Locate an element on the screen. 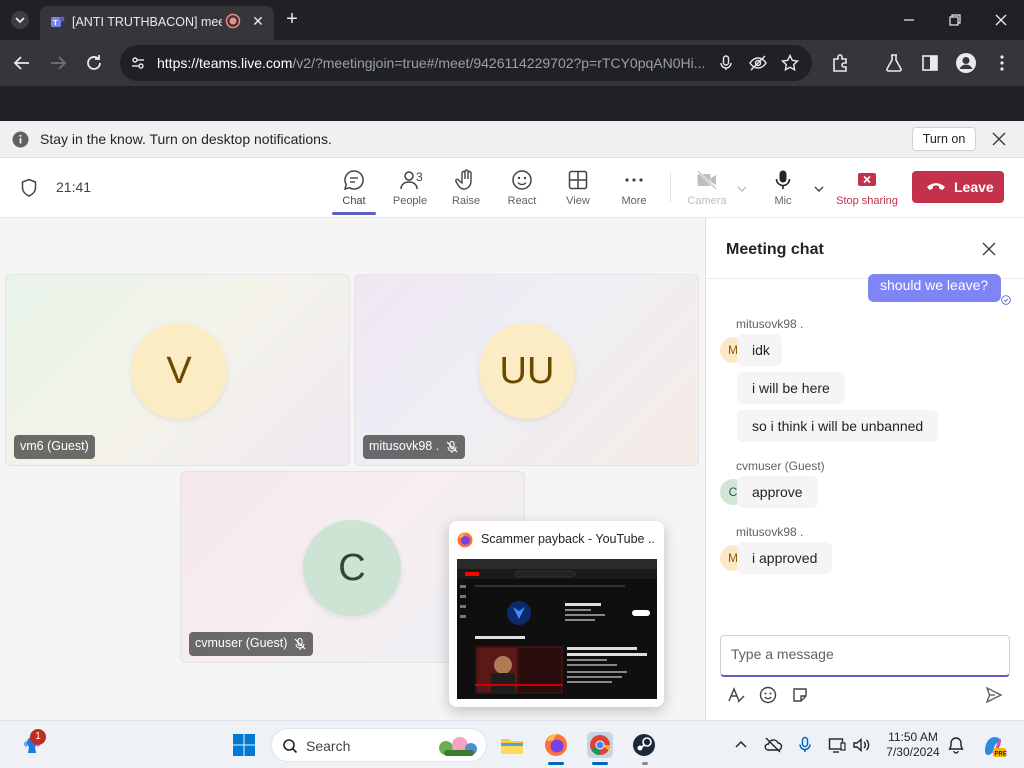  mic-options-chevron-icon is located at coordinates (819, 188).